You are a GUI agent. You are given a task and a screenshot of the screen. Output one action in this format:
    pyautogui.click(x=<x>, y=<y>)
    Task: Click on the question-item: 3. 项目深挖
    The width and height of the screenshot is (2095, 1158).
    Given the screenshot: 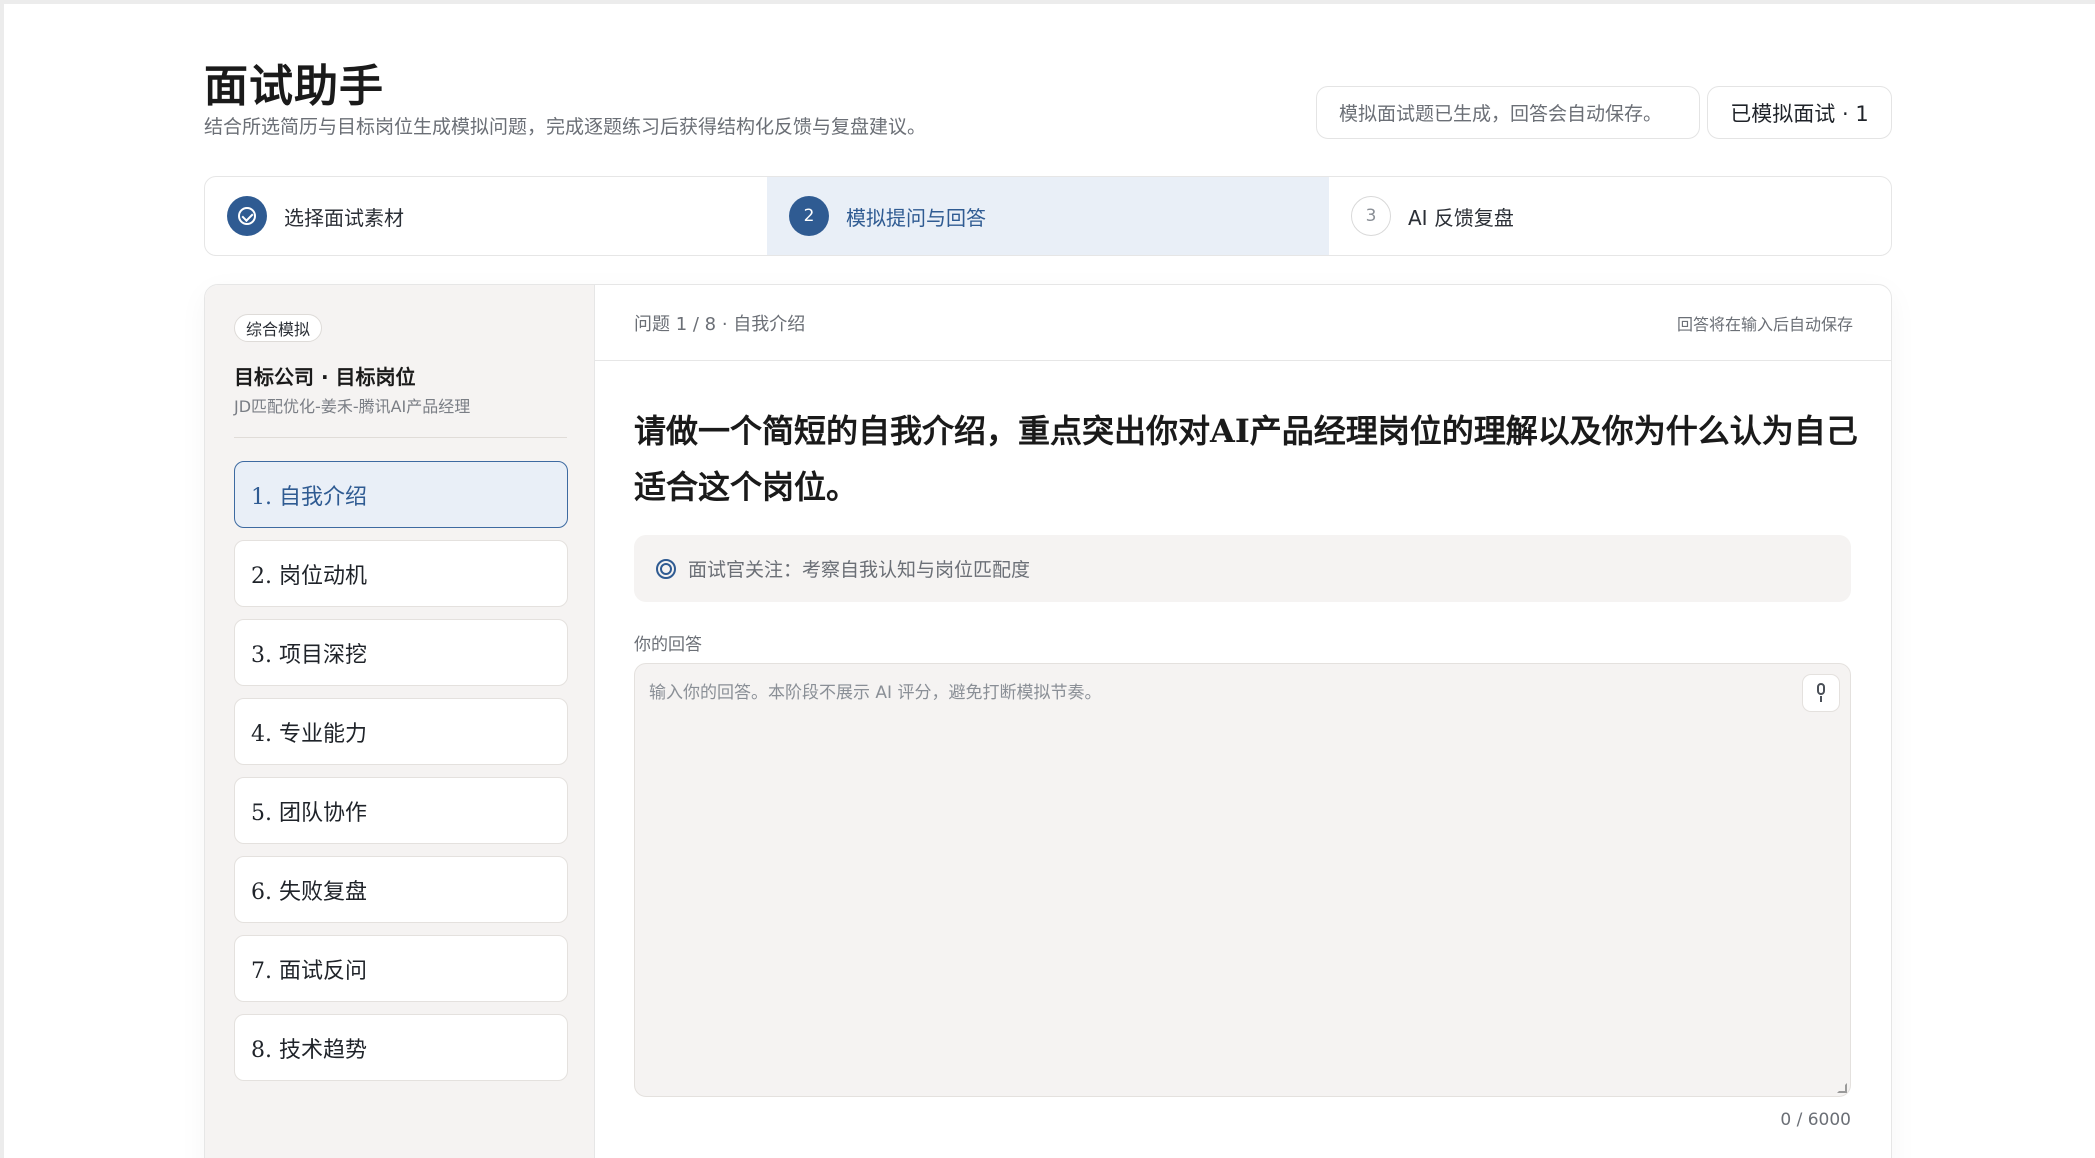 What is the action you would take?
    pyautogui.click(x=401, y=652)
    